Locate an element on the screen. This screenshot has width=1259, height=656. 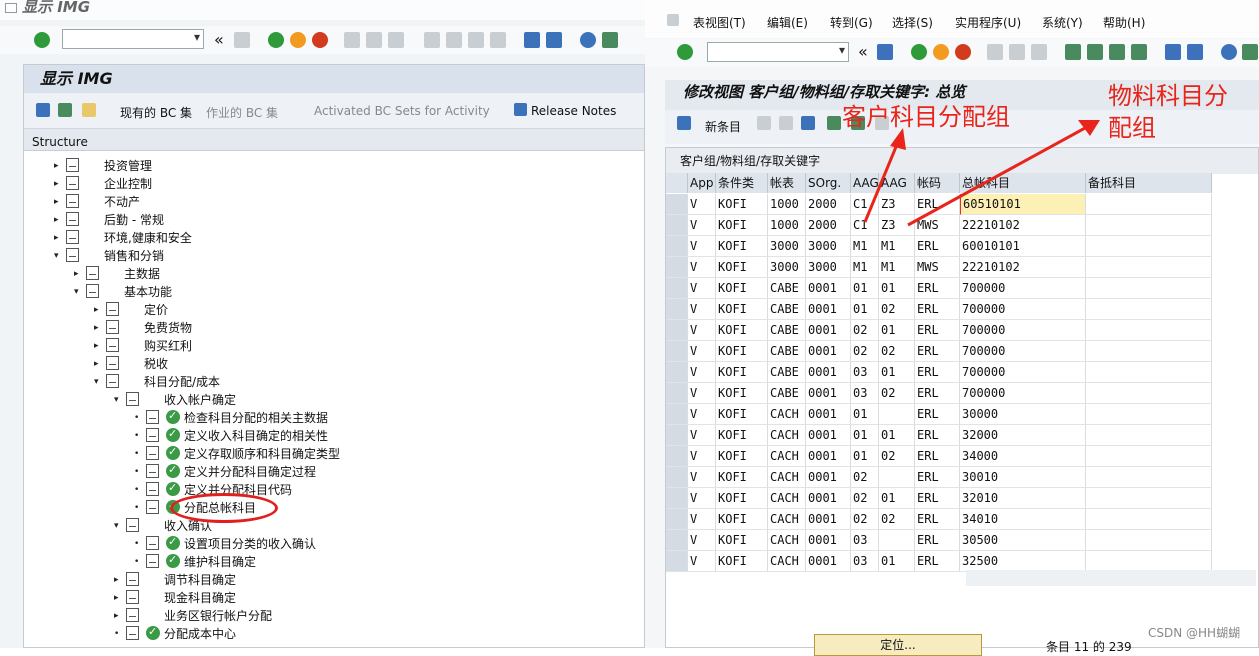
column-header: 条件类 is located at coordinates (742, 183).